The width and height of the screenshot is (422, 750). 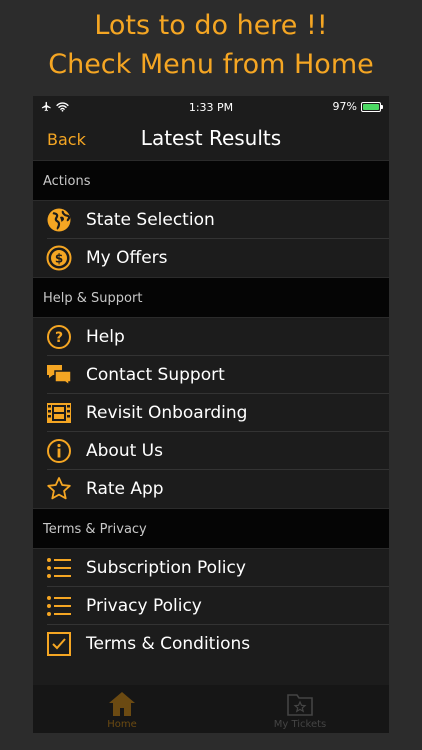 What do you see at coordinates (211, 258) in the screenshot?
I see `menu-item-my-offers: $ My Offers` at bounding box center [211, 258].